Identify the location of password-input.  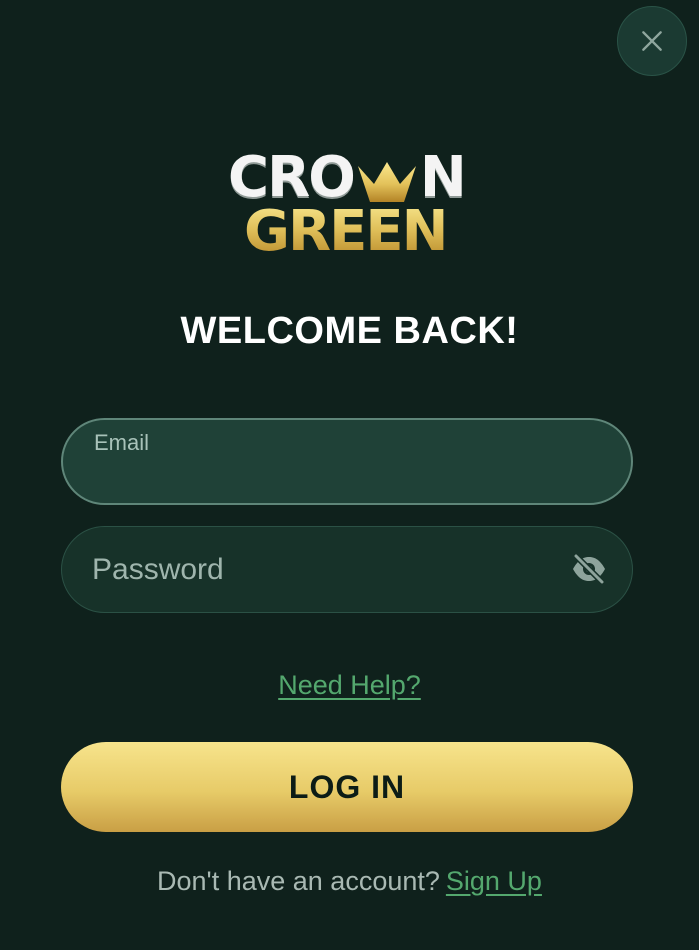
(322, 570).